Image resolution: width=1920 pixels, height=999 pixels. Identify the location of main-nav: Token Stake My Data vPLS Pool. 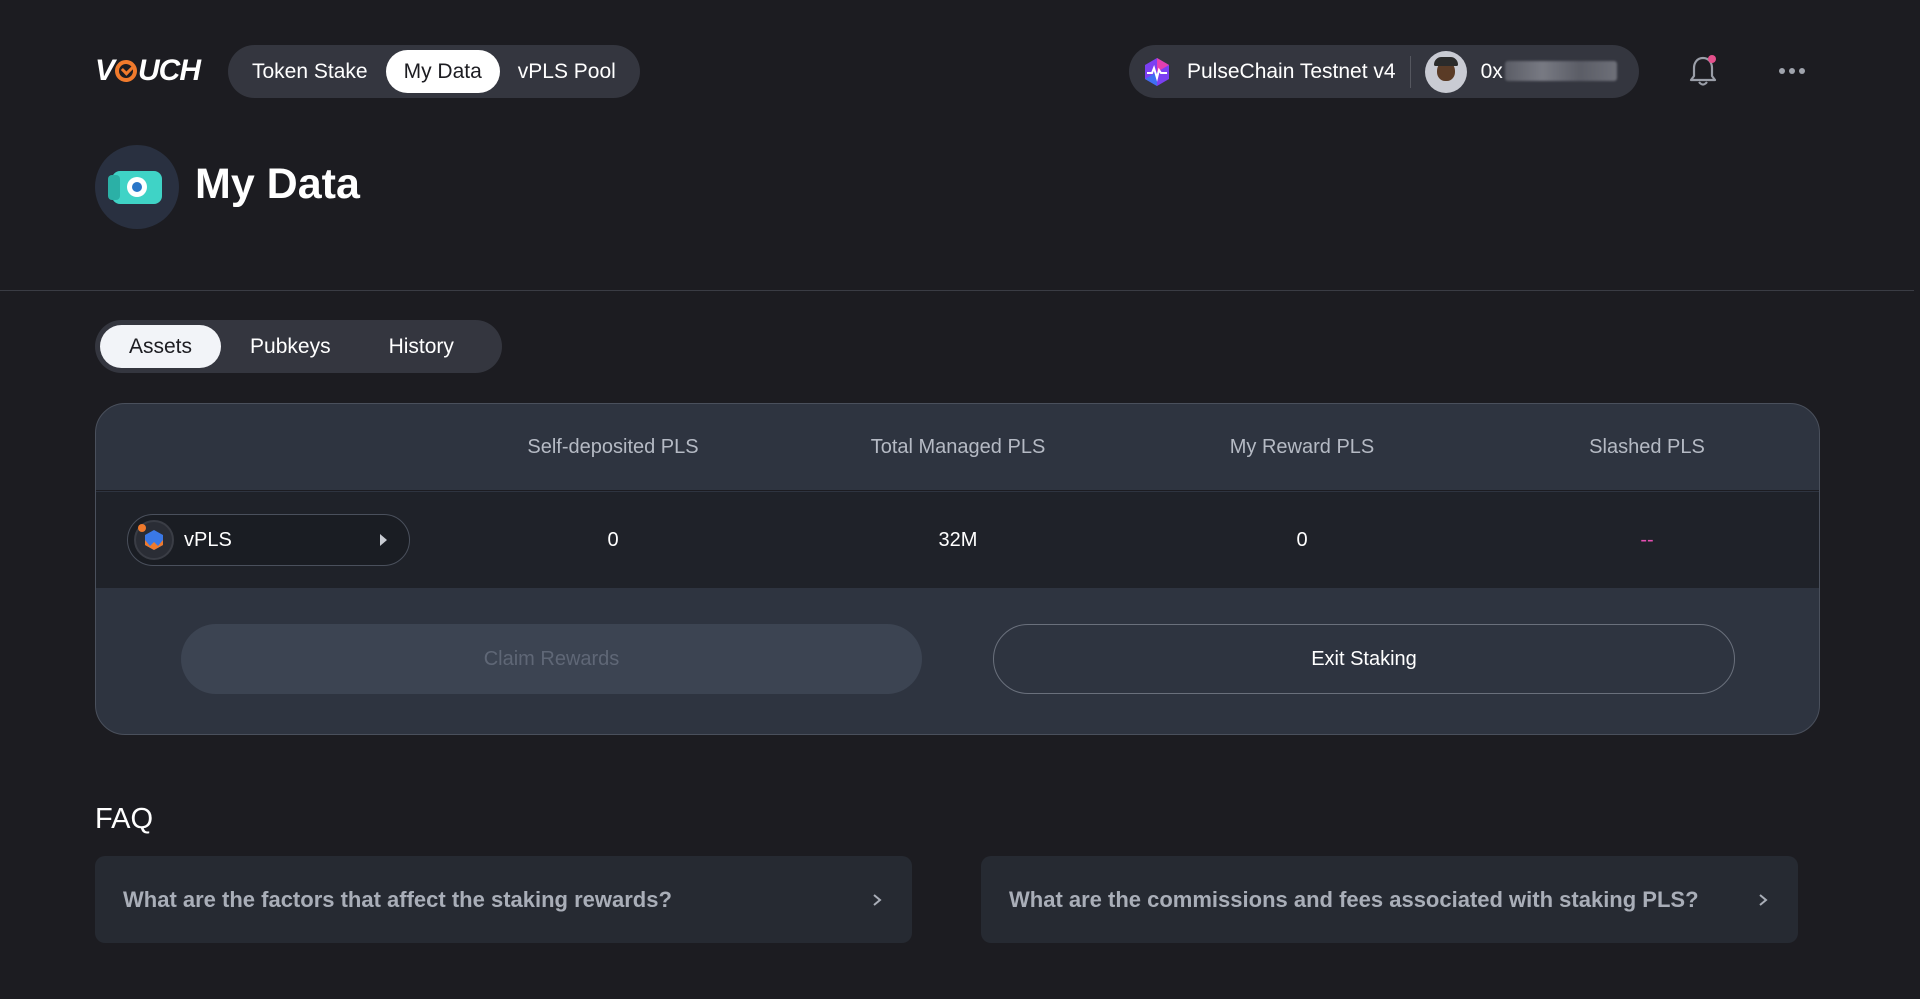
(434, 71).